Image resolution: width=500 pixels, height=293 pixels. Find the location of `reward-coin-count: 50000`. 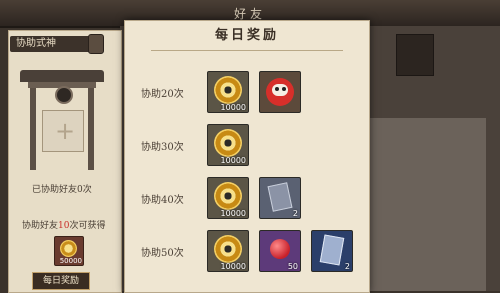

reward-coin-count: 50000 is located at coordinates (70, 261).